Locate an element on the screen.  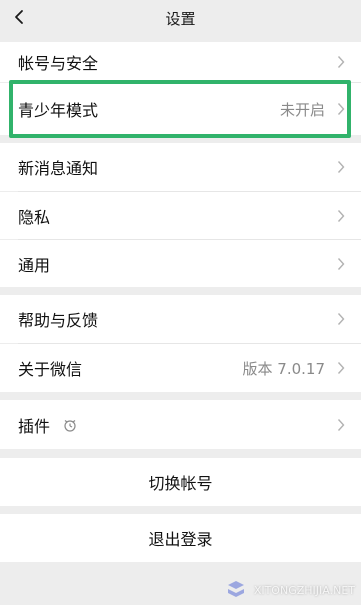
row-account-security: 帐号与安全 is located at coordinates (180, 62).